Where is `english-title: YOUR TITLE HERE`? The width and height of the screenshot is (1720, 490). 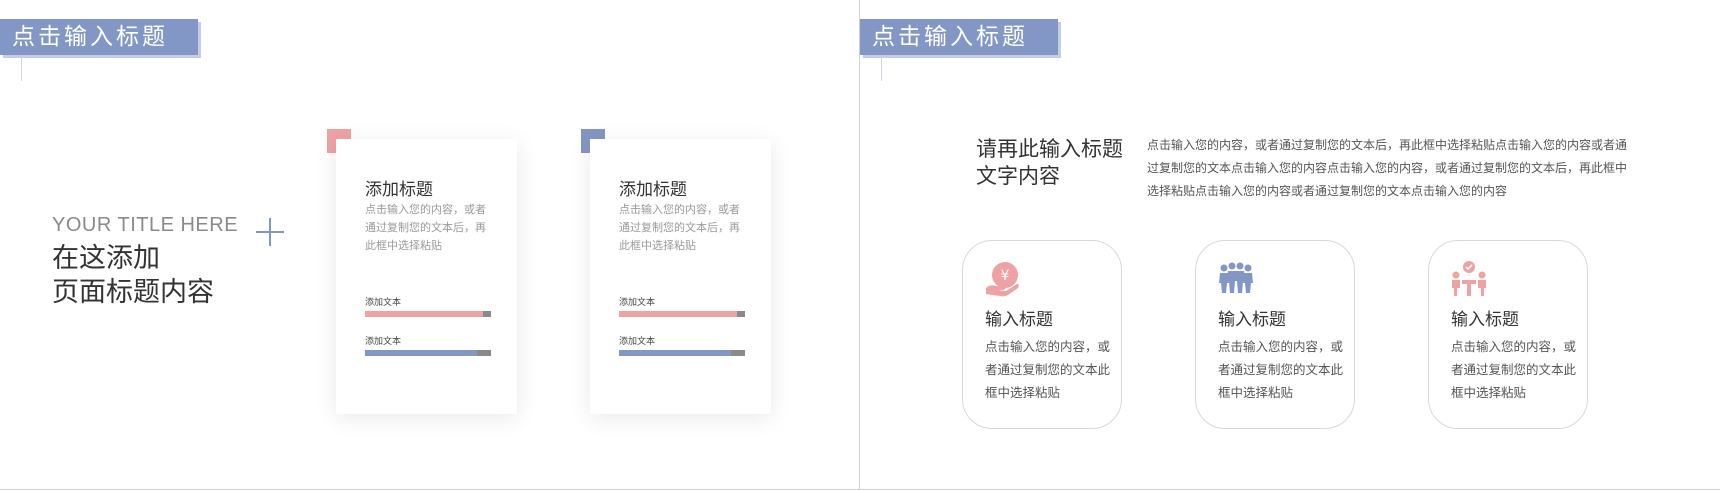 english-title: YOUR TITLE HERE is located at coordinates (145, 225).